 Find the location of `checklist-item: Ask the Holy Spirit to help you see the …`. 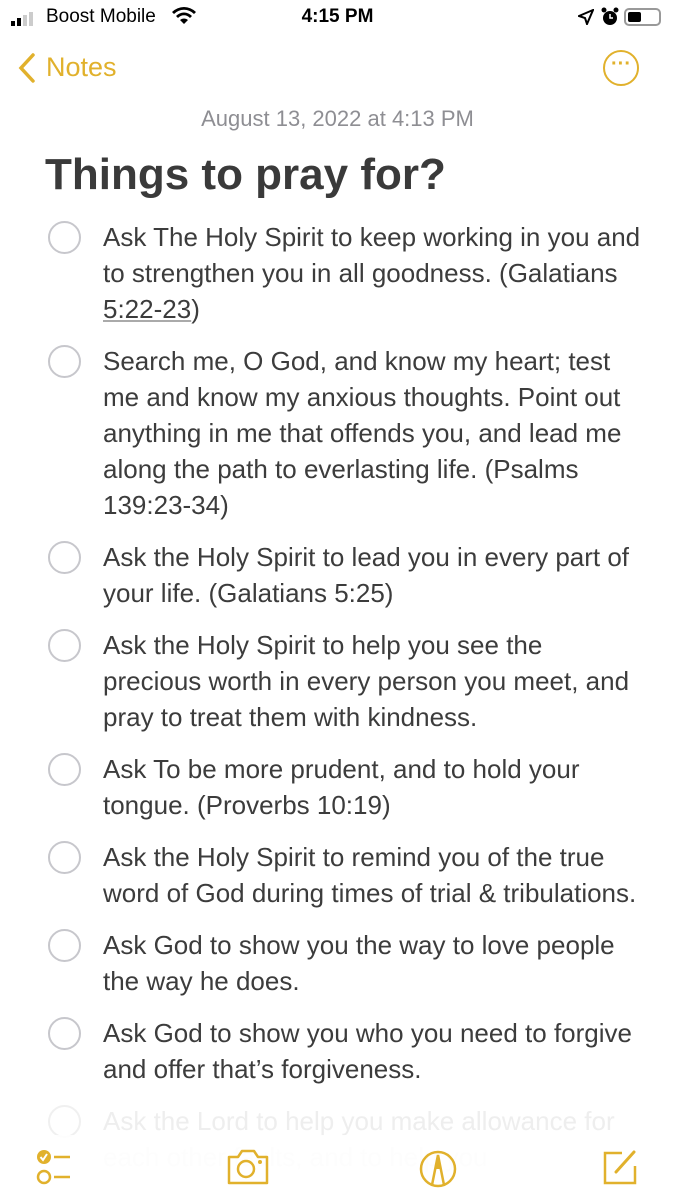

checklist-item: Ask the Holy Spirit to help you see the … is located at coordinates (337, 681).